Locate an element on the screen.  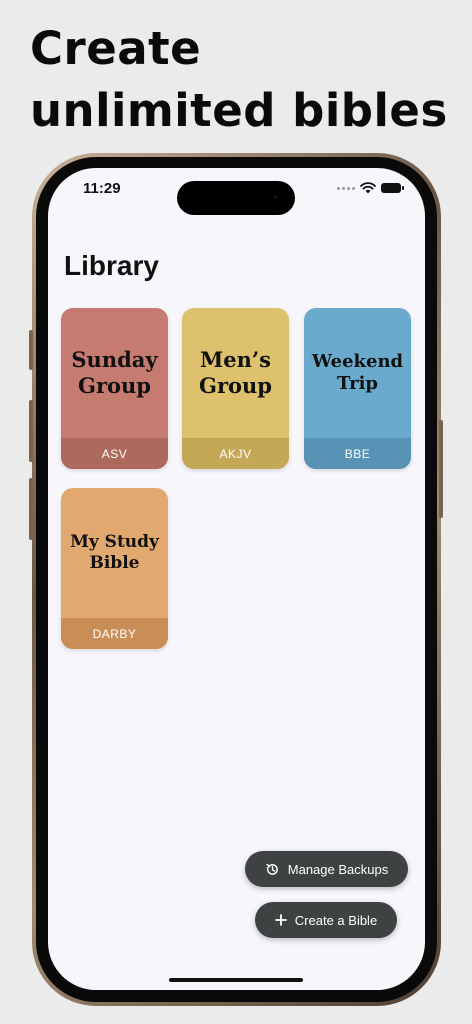
bible-card-weekend-trip: Weekend Trip BBE is located at coordinates (357, 388).